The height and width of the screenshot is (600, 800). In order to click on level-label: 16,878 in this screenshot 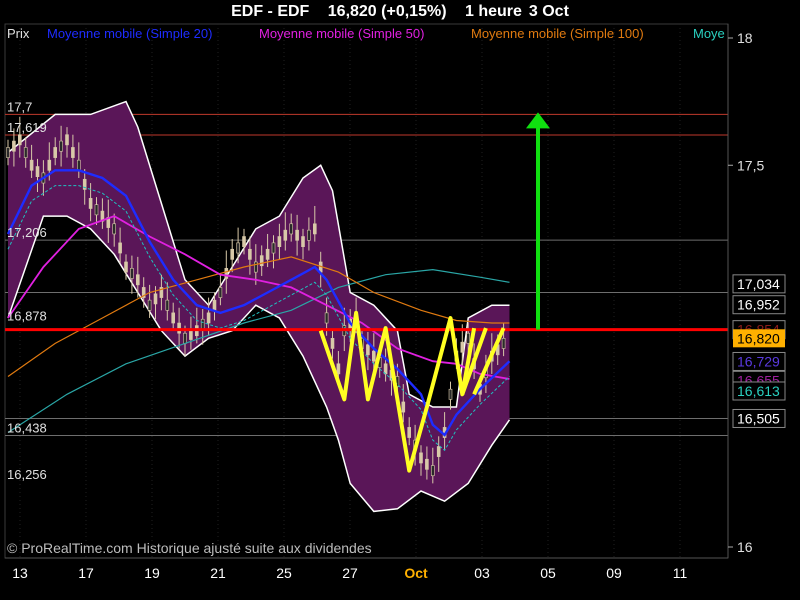, I will do `click(27, 316)`.